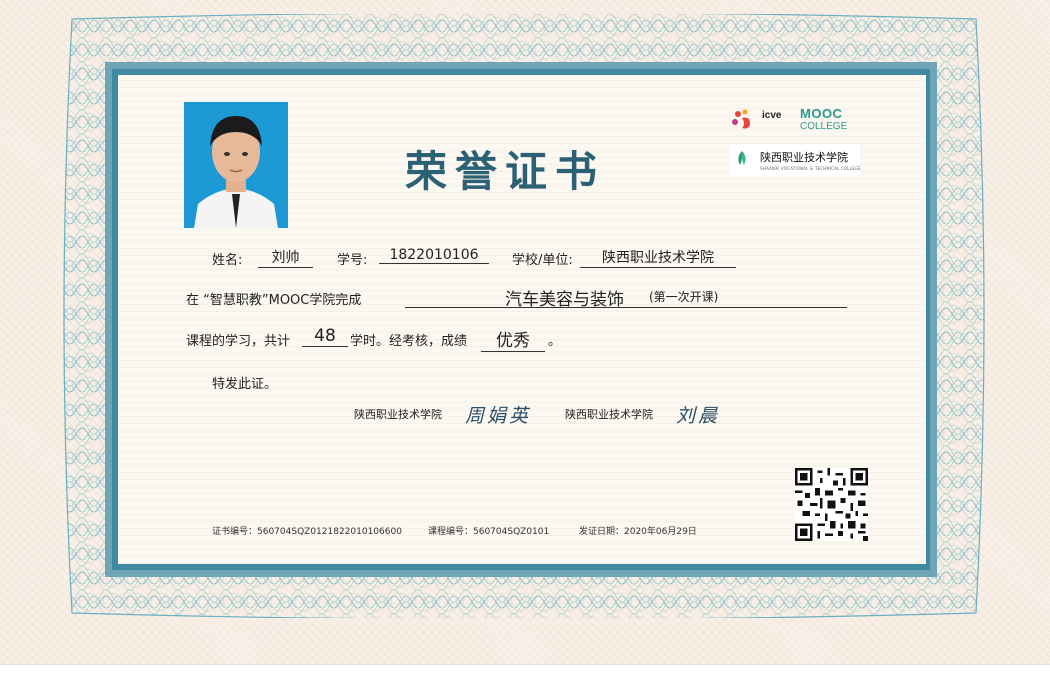 This screenshot has height=678, width=1050. Describe the element at coordinates (489, 532) in the screenshot. I see `course-number: 课程编号：560704SQZ0101` at that location.